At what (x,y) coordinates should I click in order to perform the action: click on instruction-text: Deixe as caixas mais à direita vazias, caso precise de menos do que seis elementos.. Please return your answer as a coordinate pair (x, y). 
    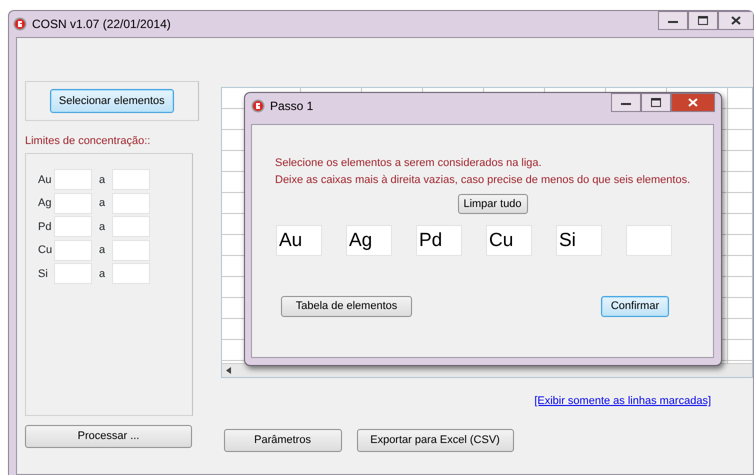
    Looking at the image, I should click on (483, 180).